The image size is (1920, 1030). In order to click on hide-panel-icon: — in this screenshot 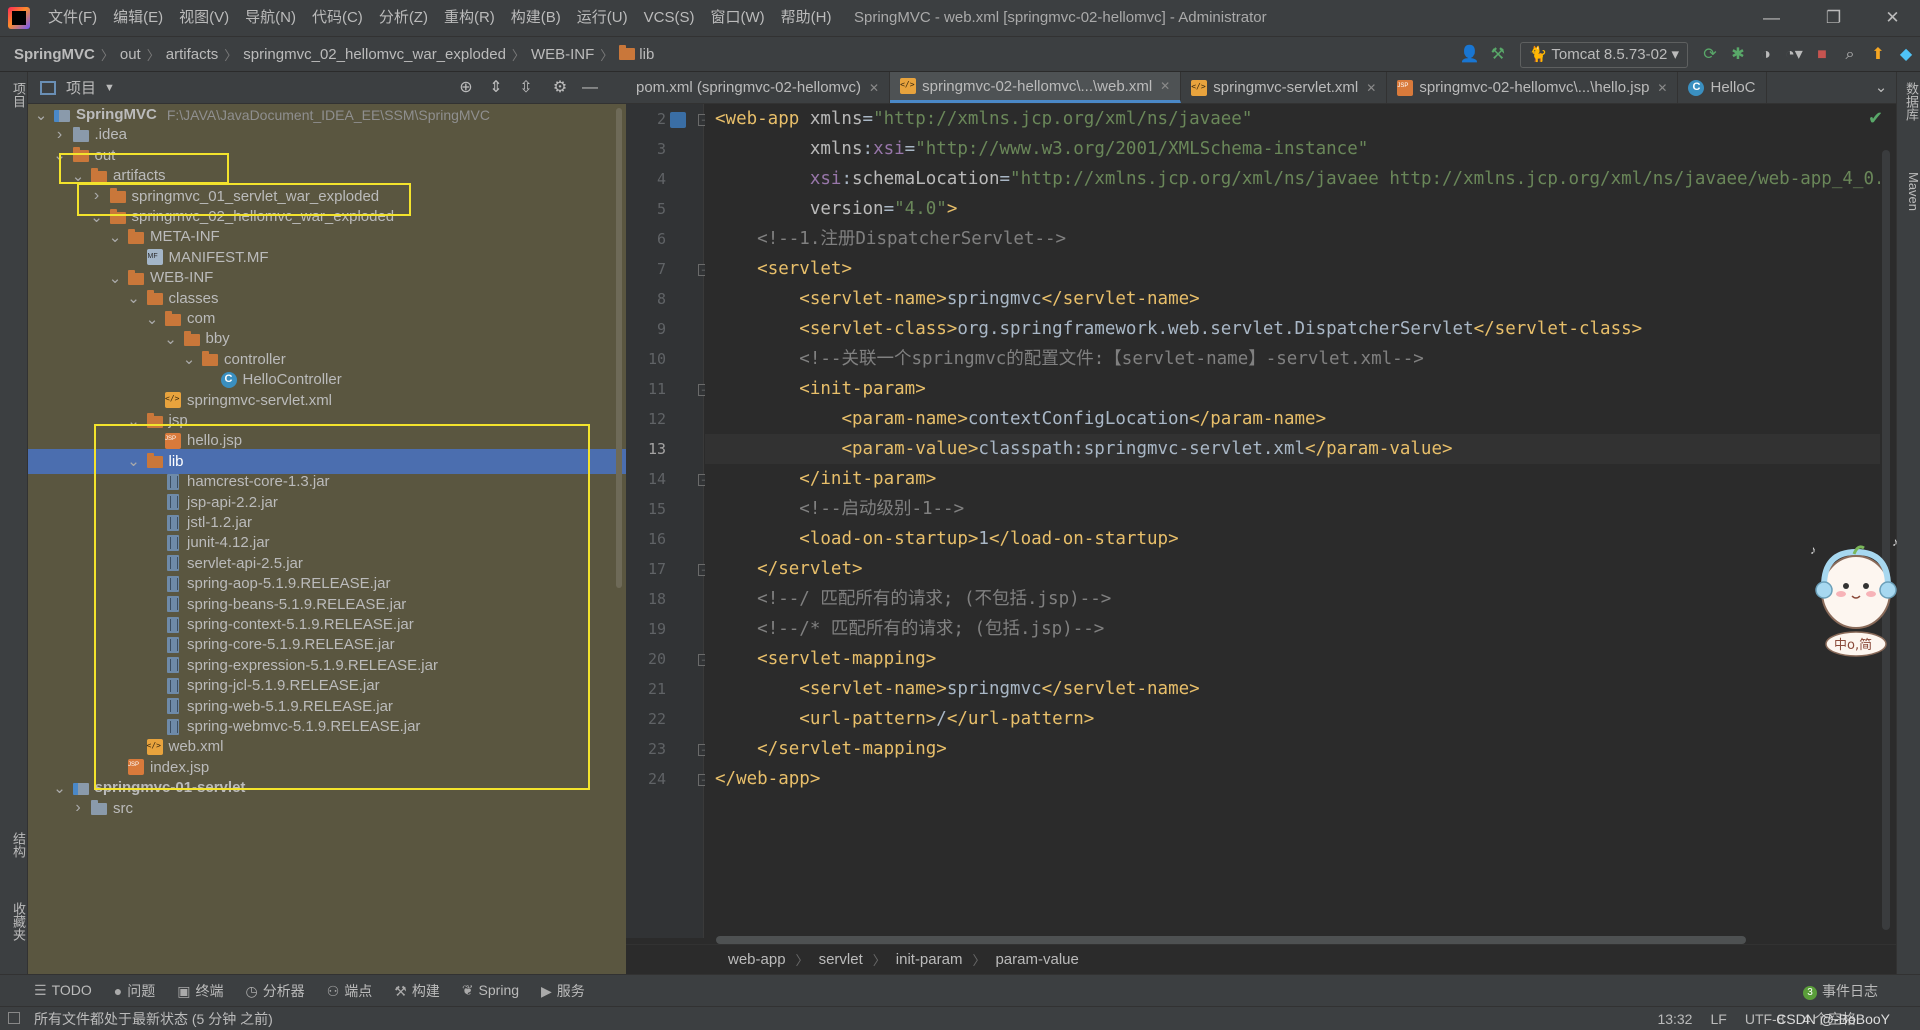, I will do `click(590, 88)`.